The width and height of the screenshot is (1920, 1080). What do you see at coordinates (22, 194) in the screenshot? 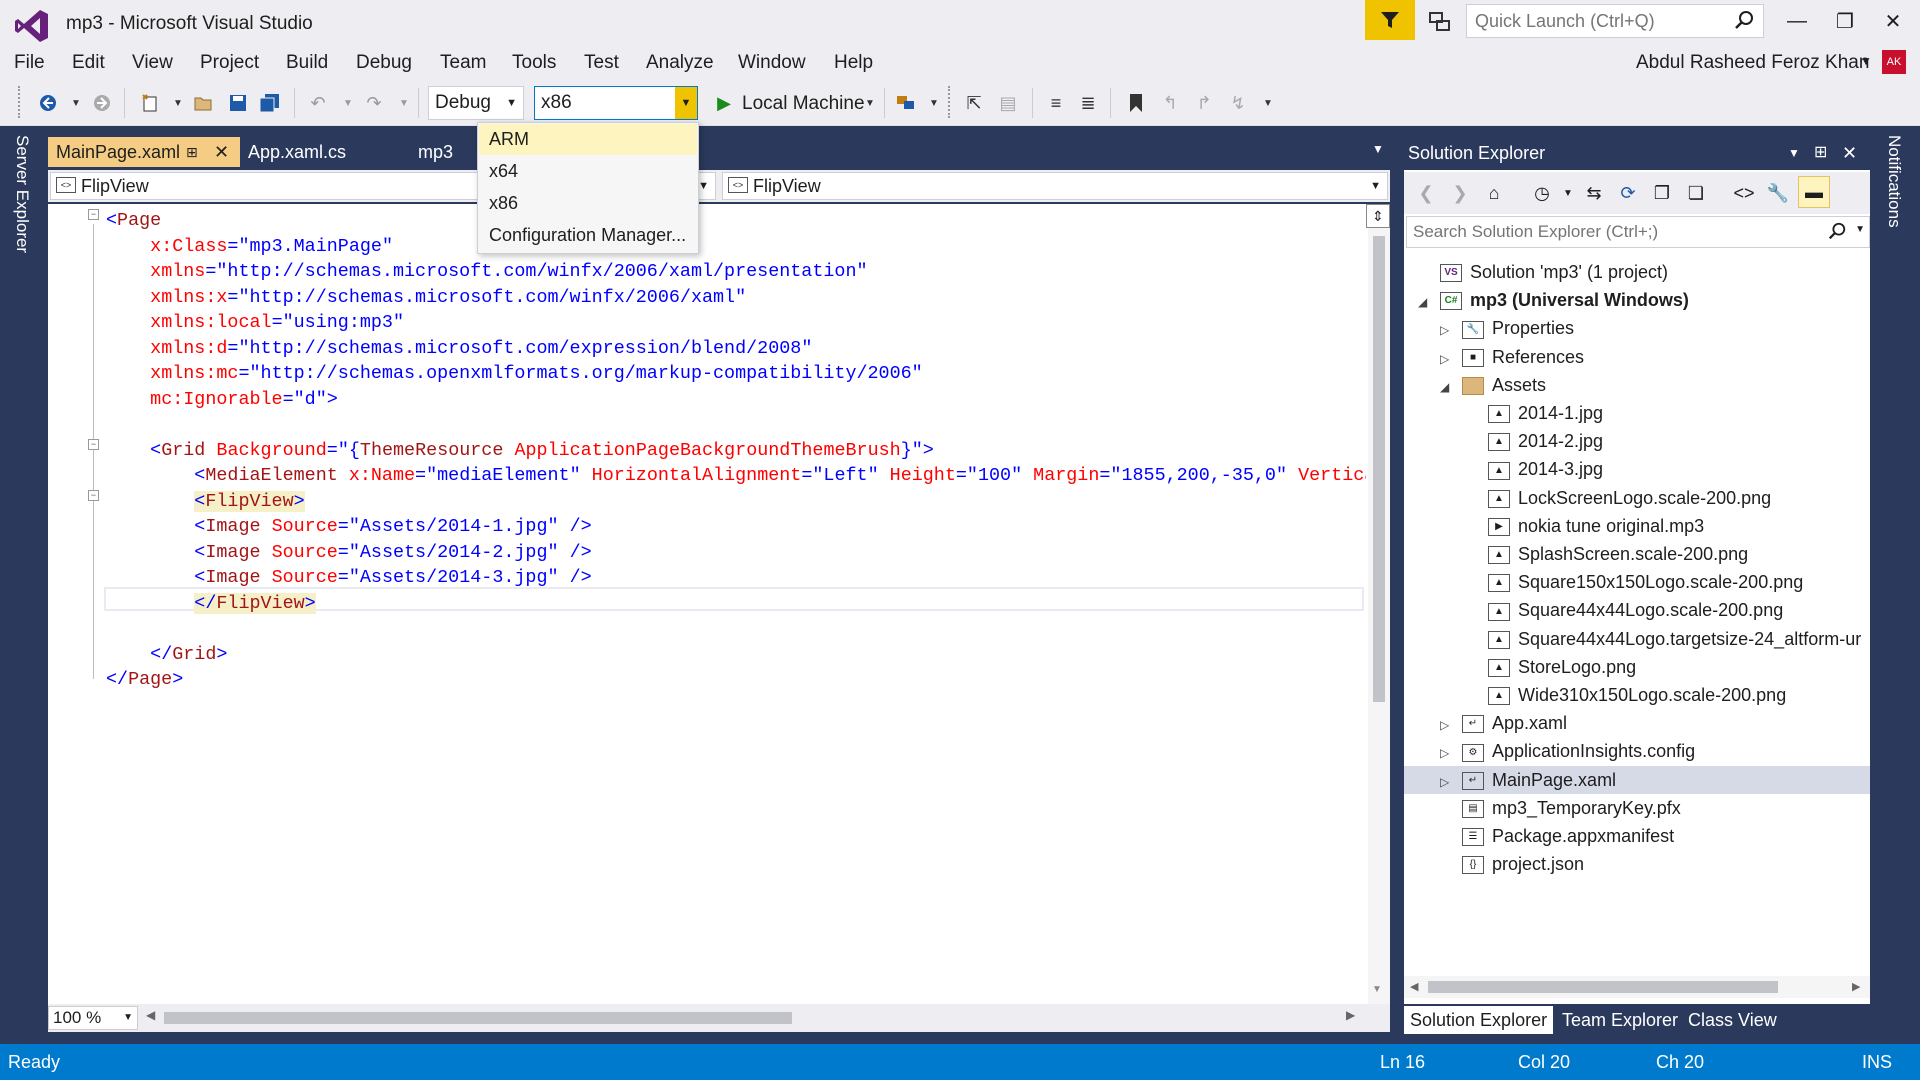
I see `server-explorer-tab: Server Explorer` at bounding box center [22, 194].